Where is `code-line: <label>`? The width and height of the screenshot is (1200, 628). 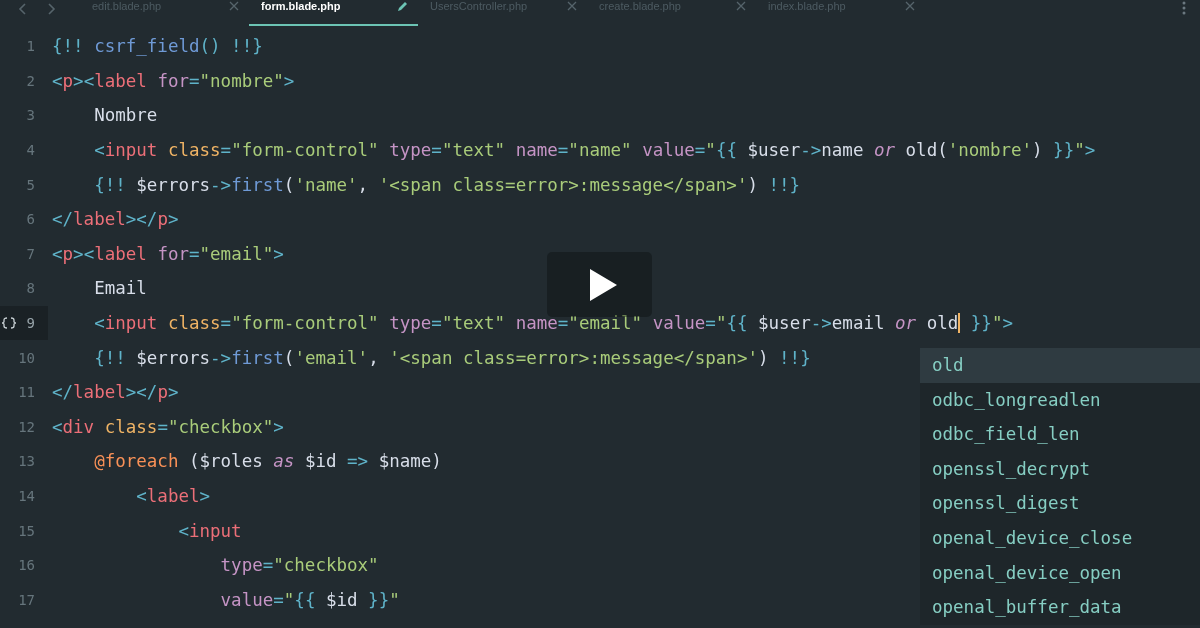
code-line: <label> is located at coordinates (173, 496).